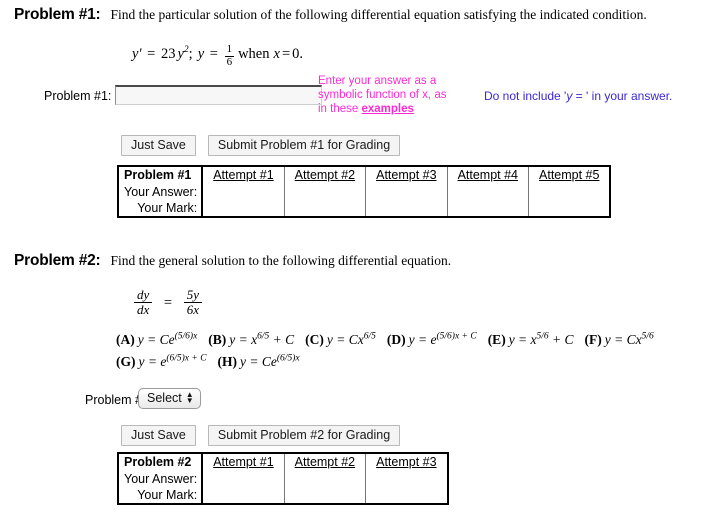  What do you see at coordinates (314, 339) in the screenshot?
I see `choice-c-label: (C)` at bounding box center [314, 339].